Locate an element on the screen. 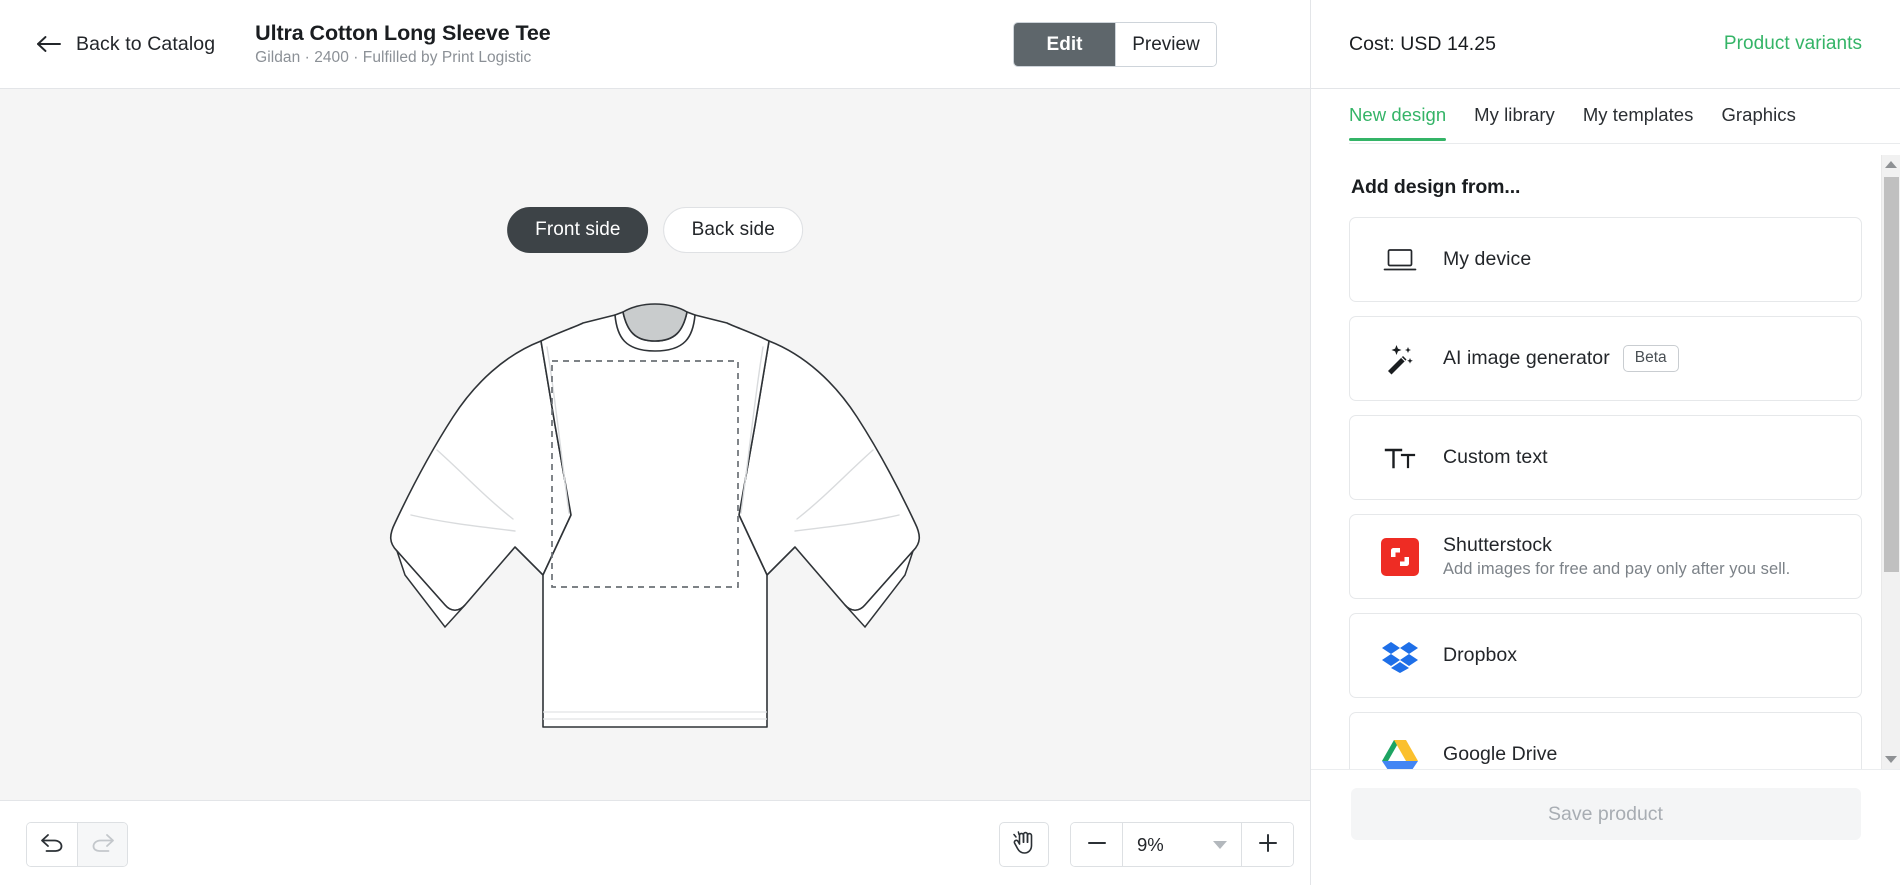  chevron-down-icon is located at coordinates (1220, 844).